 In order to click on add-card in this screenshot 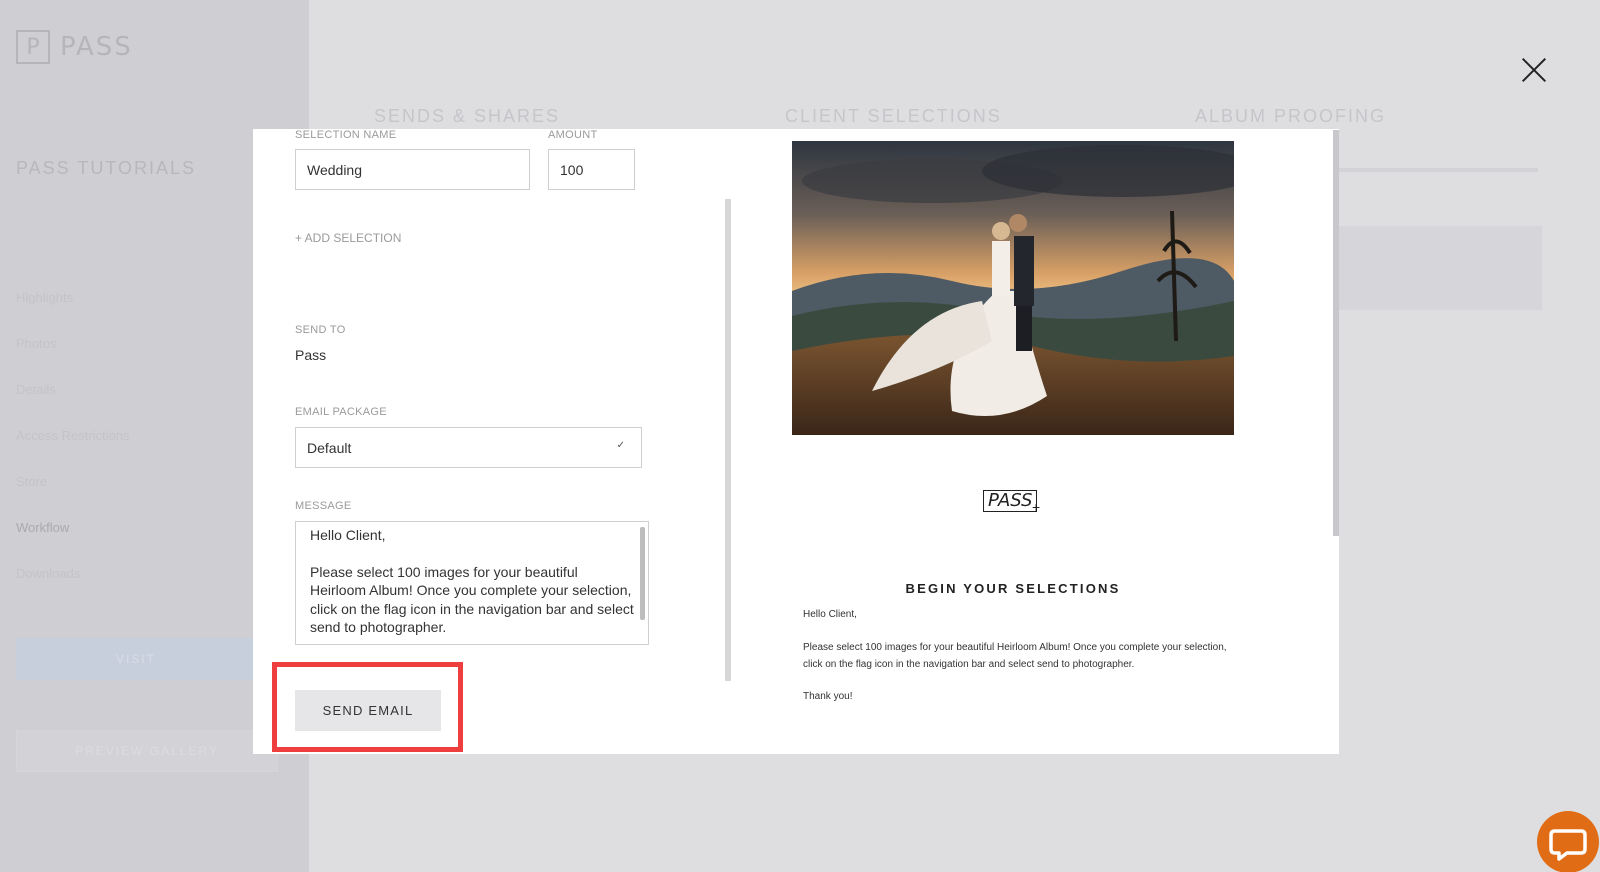, I will do `click(1440, 268)`.